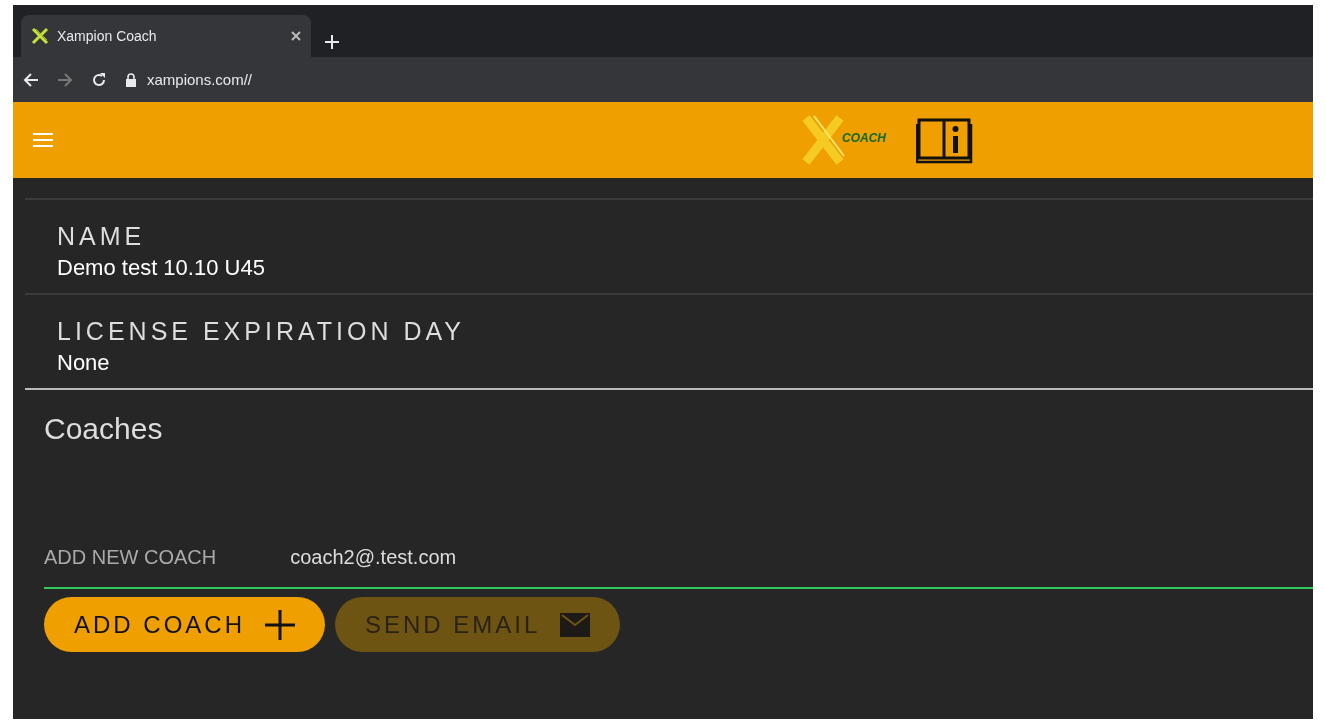 This screenshot has width=1325, height=724. I want to click on forward-button, so click(65, 79).